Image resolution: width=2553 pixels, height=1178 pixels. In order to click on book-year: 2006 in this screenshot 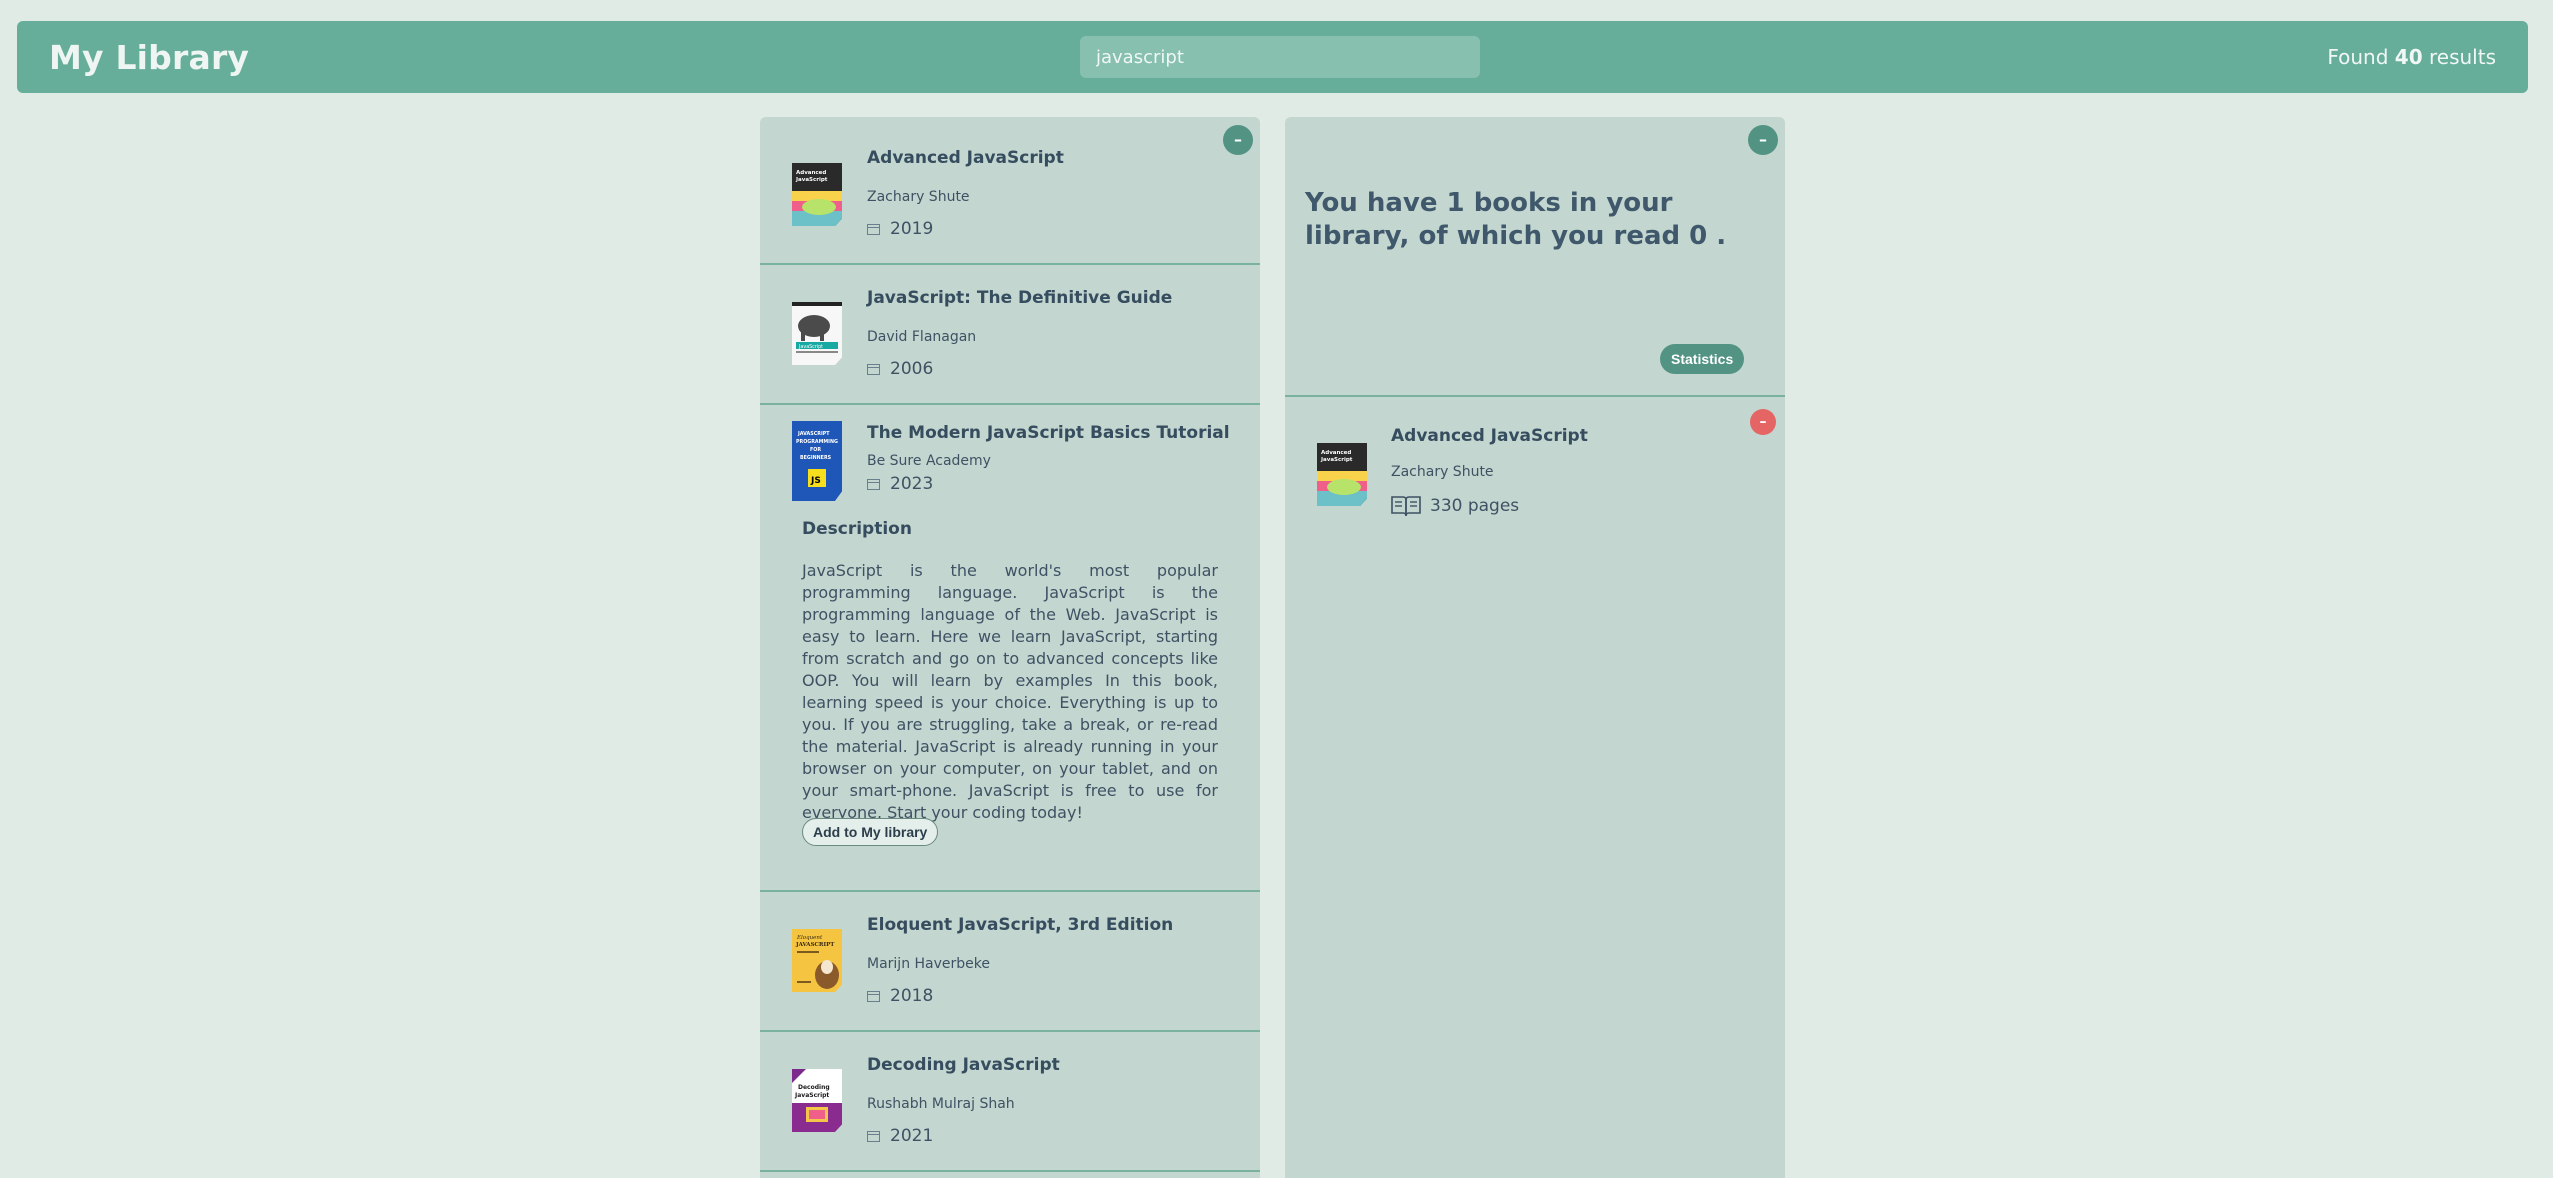, I will do `click(900, 369)`.